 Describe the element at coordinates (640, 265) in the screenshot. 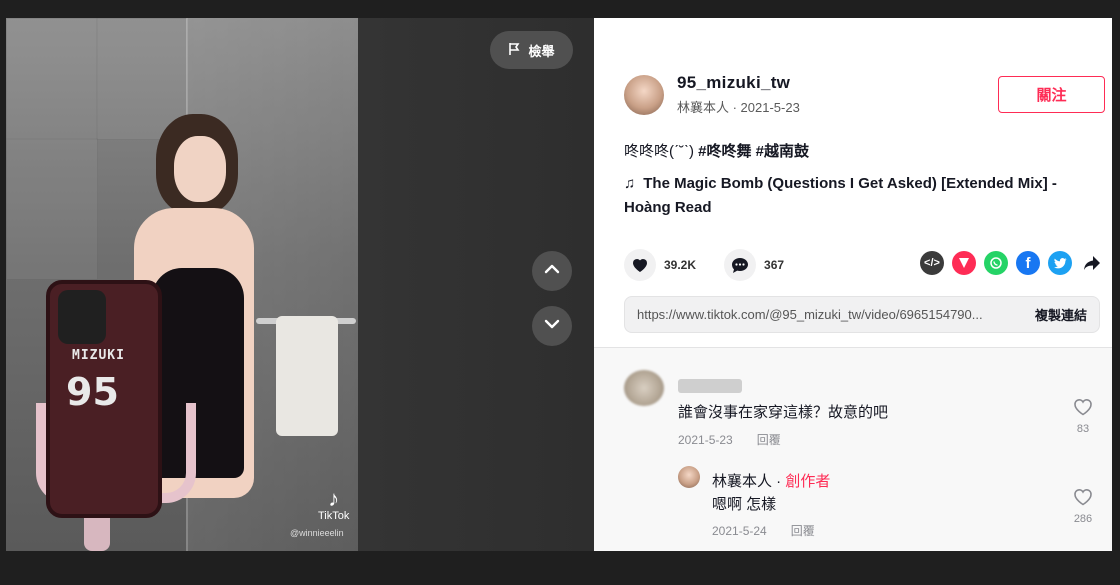

I see `heart-icon` at that location.